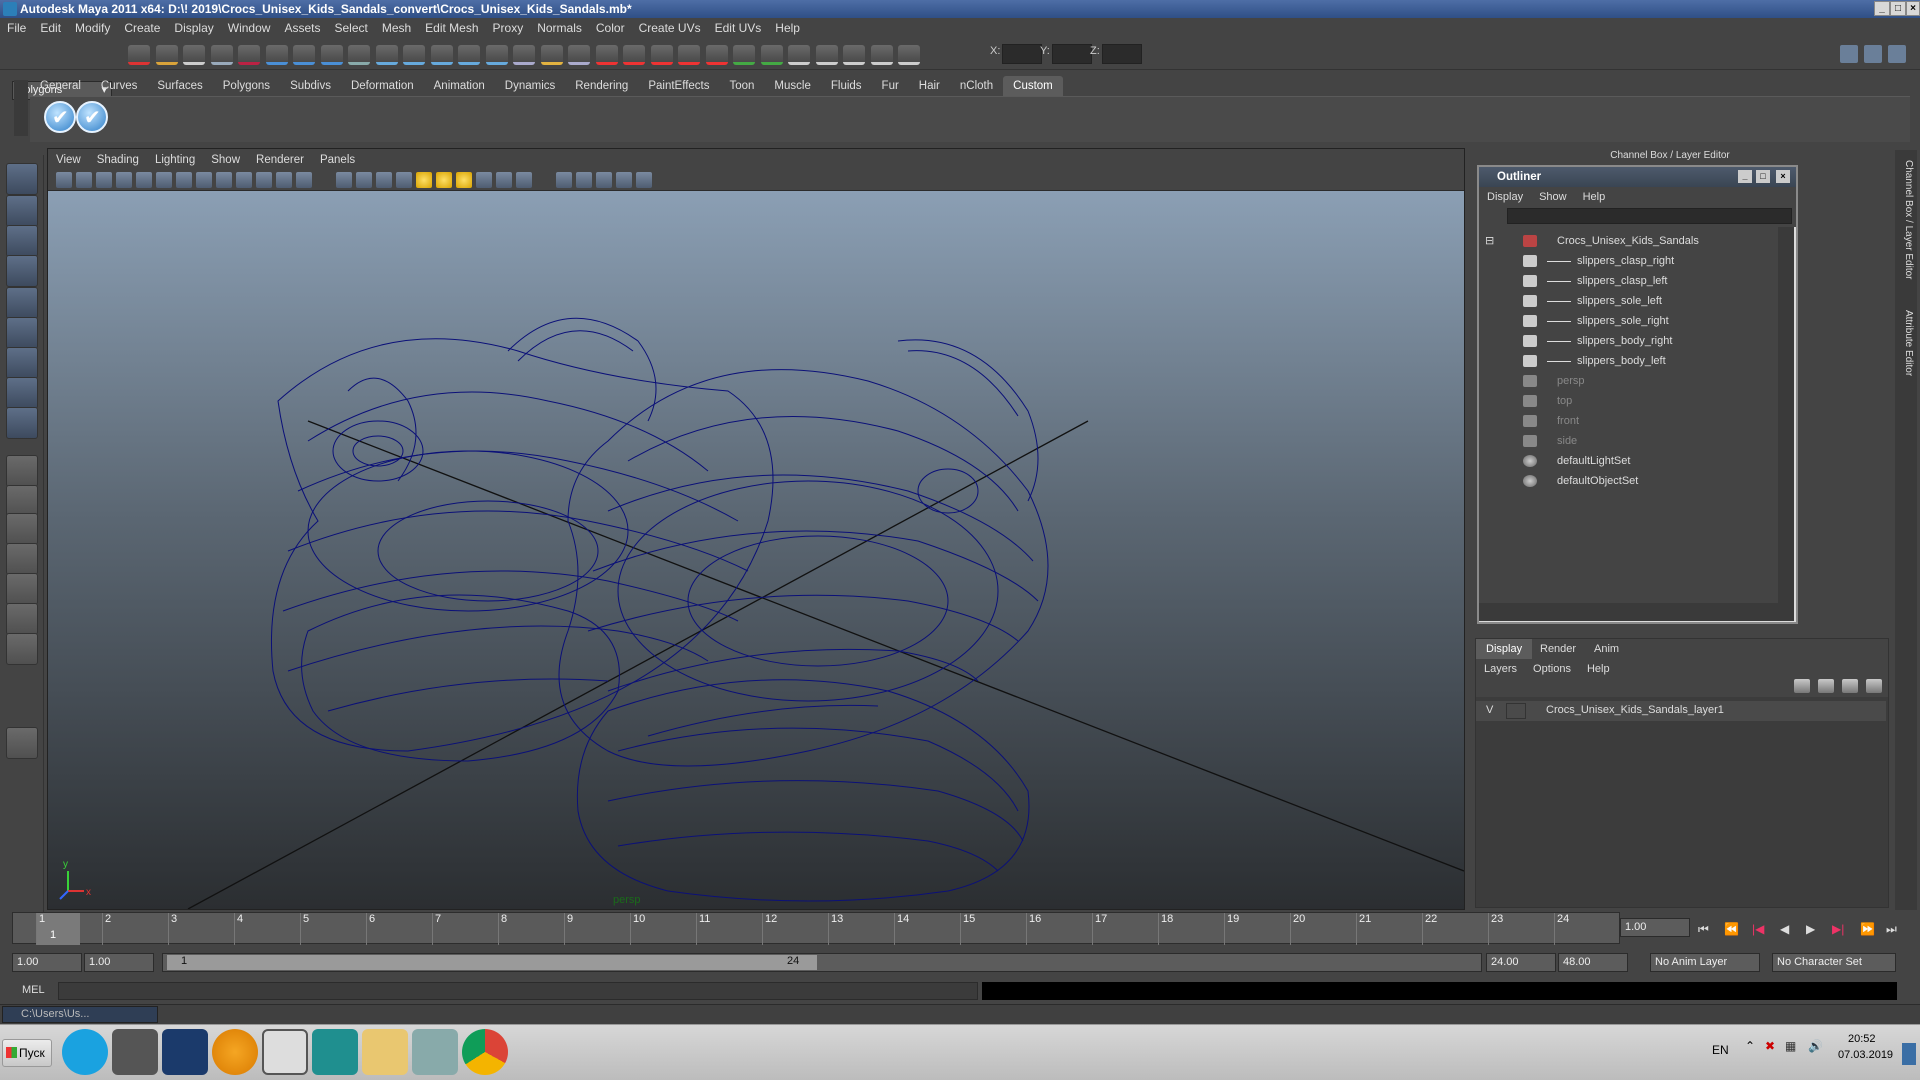 This screenshot has height=1080, width=1920. I want to click on menu-file: File, so click(16, 28).